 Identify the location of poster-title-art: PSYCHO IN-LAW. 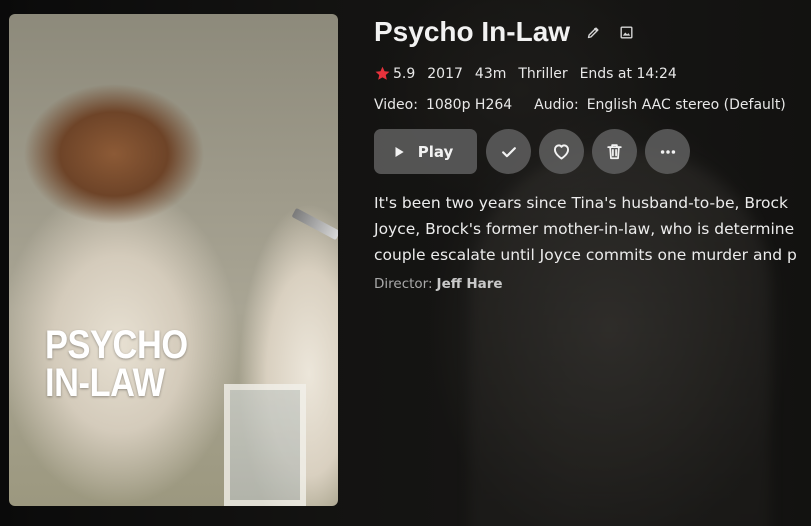
(116, 364).